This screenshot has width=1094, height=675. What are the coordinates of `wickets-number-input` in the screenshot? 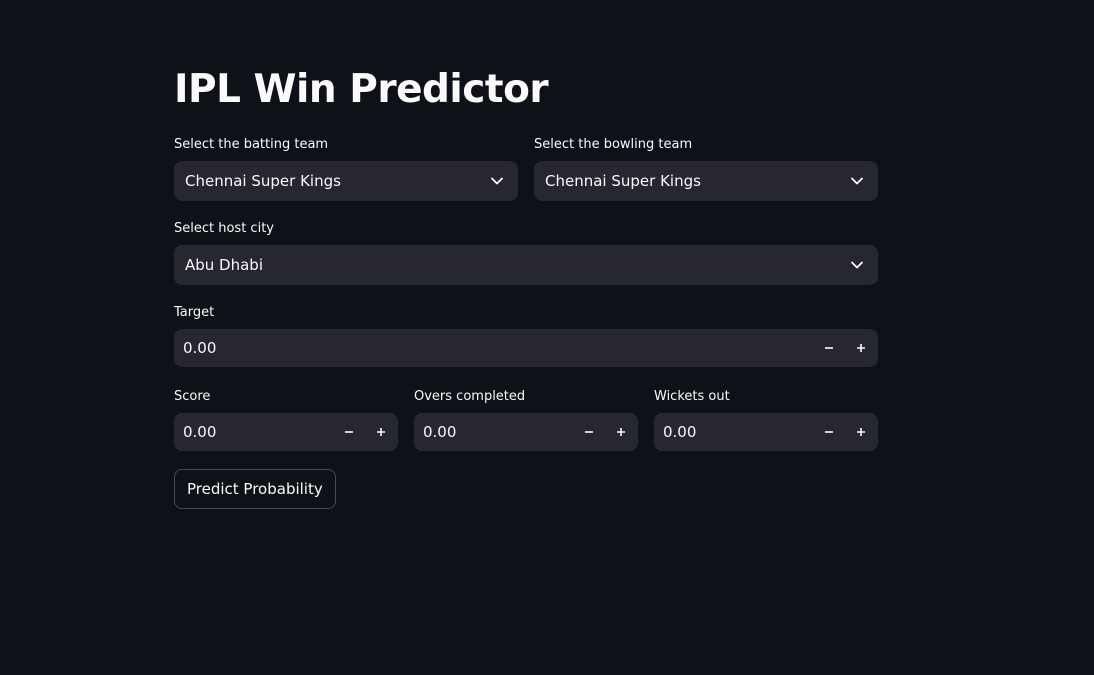 It's located at (766, 432).